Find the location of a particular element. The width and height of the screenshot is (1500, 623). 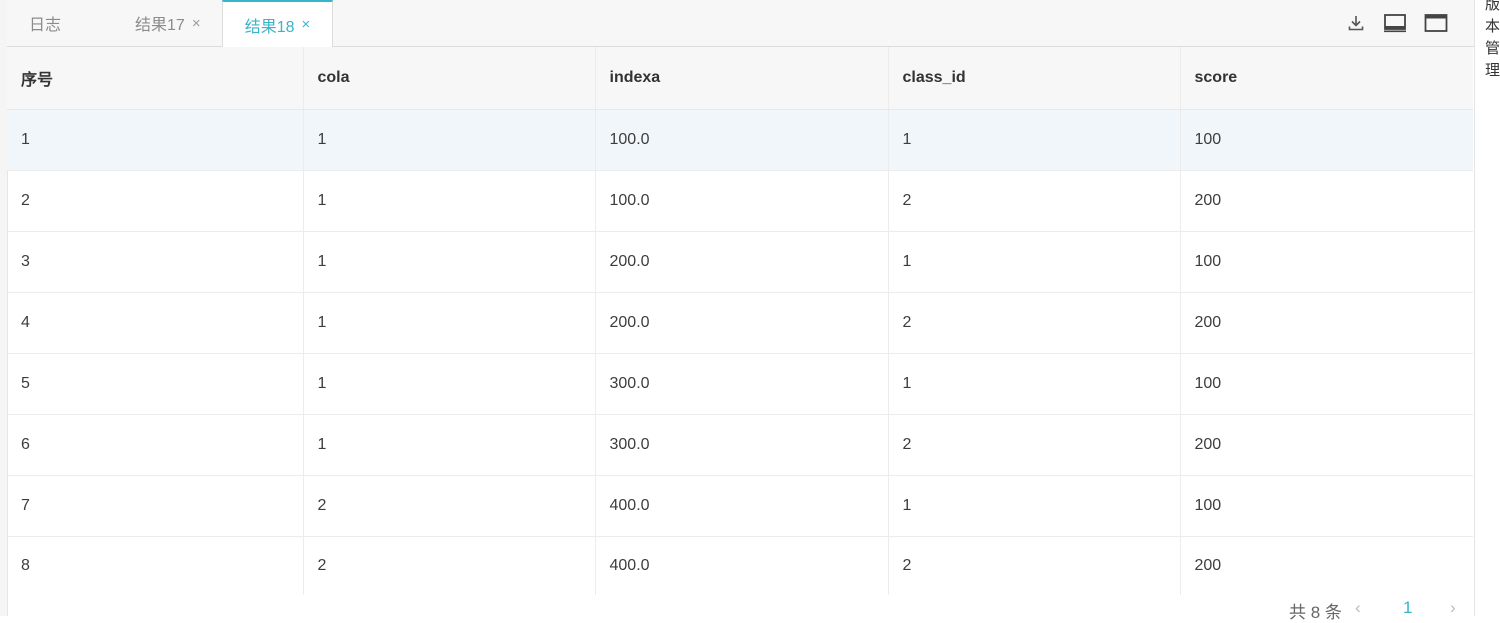

table-row: 3 1 200.0 1 100 is located at coordinates (740, 262).